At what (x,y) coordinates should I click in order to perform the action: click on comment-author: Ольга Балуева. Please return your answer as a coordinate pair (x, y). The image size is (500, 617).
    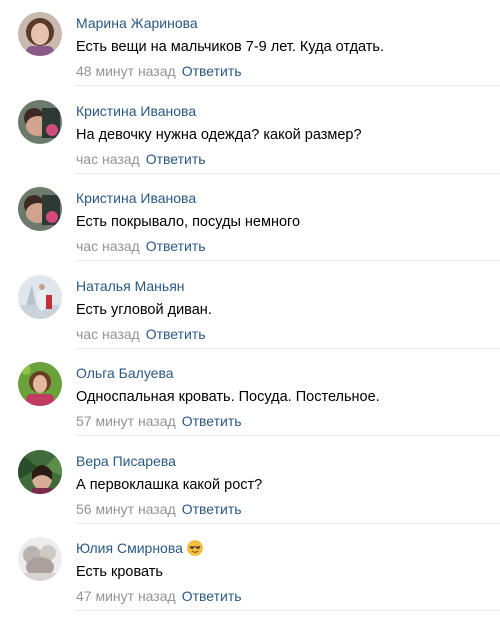
    Looking at the image, I should click on (125, 373).